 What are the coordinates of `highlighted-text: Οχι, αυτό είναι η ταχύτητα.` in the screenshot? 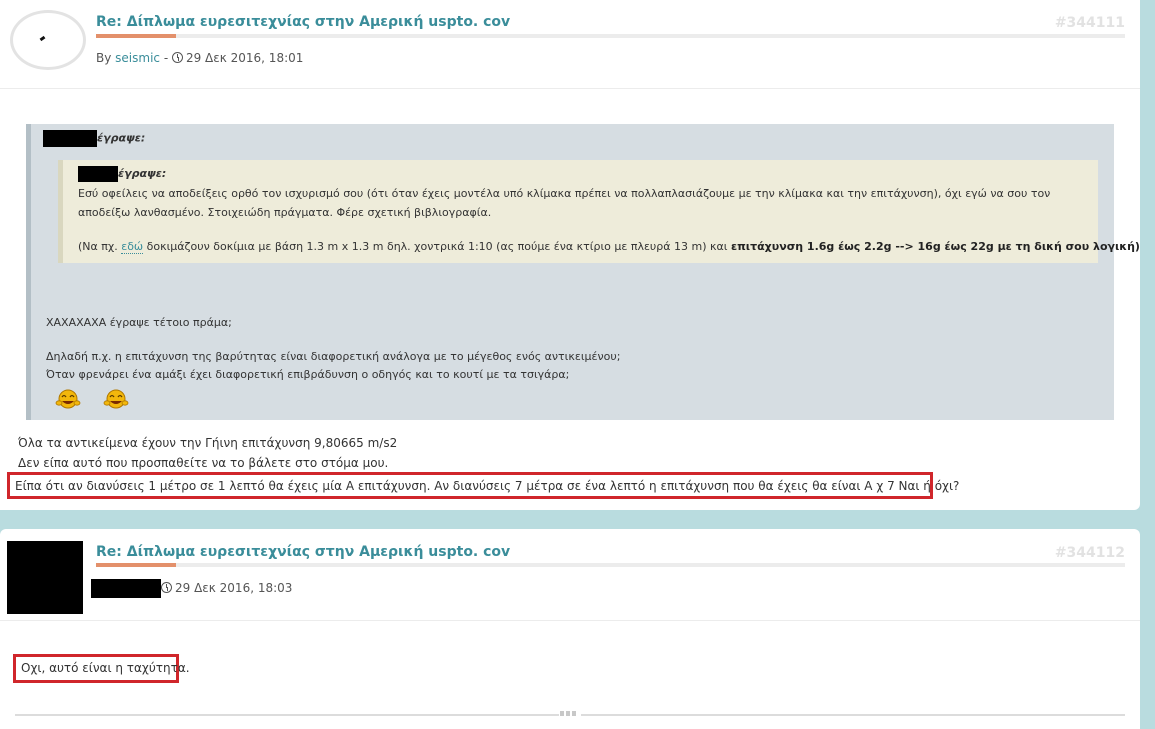 It's located at (105, 668).